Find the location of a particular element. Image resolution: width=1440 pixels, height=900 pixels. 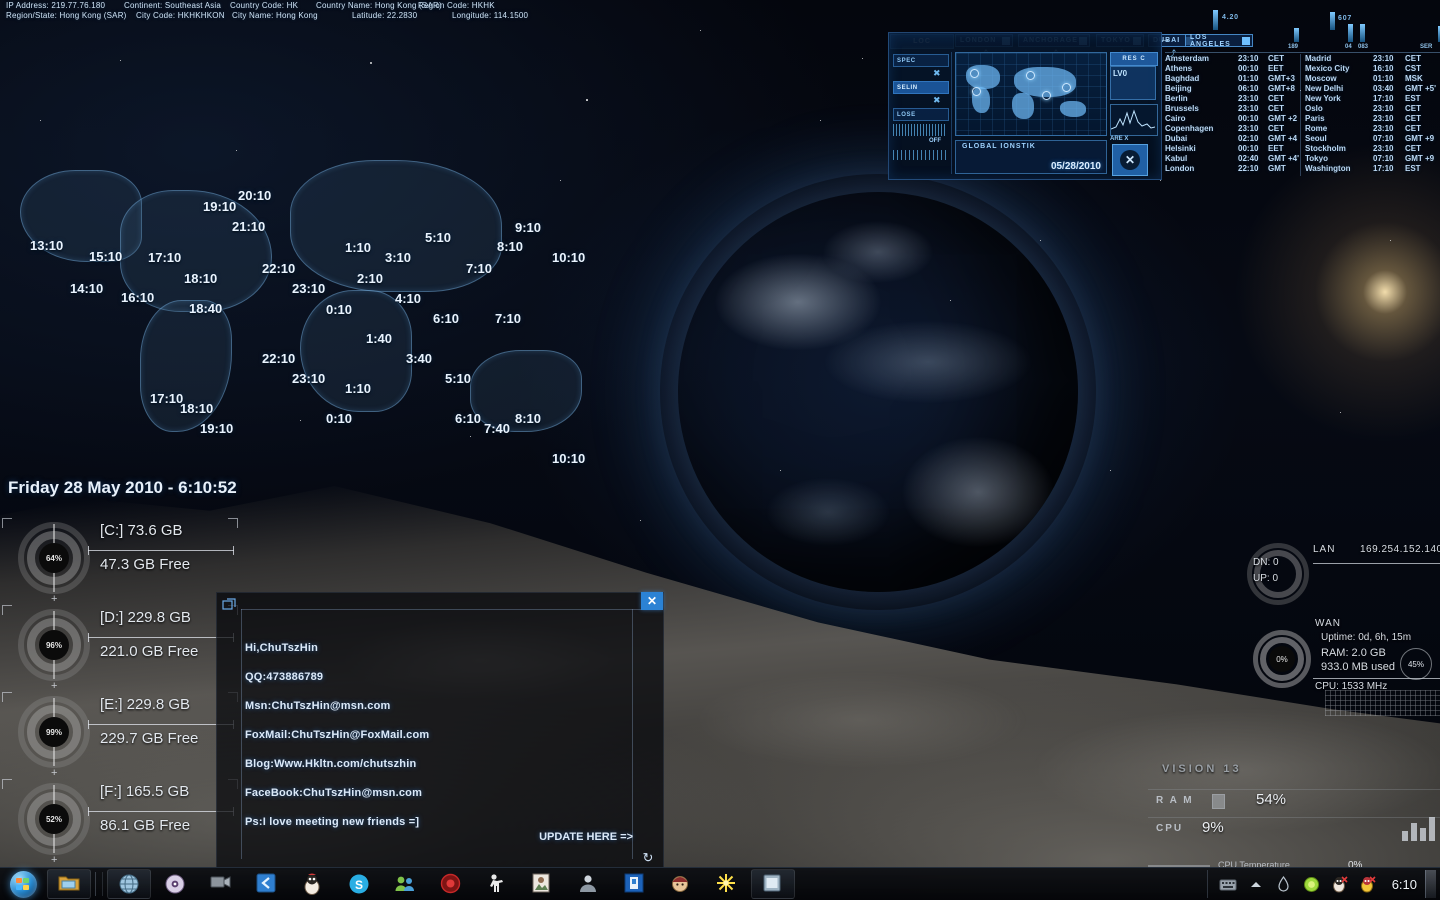

show-desktop-button is located at coordinates (1430, 884).